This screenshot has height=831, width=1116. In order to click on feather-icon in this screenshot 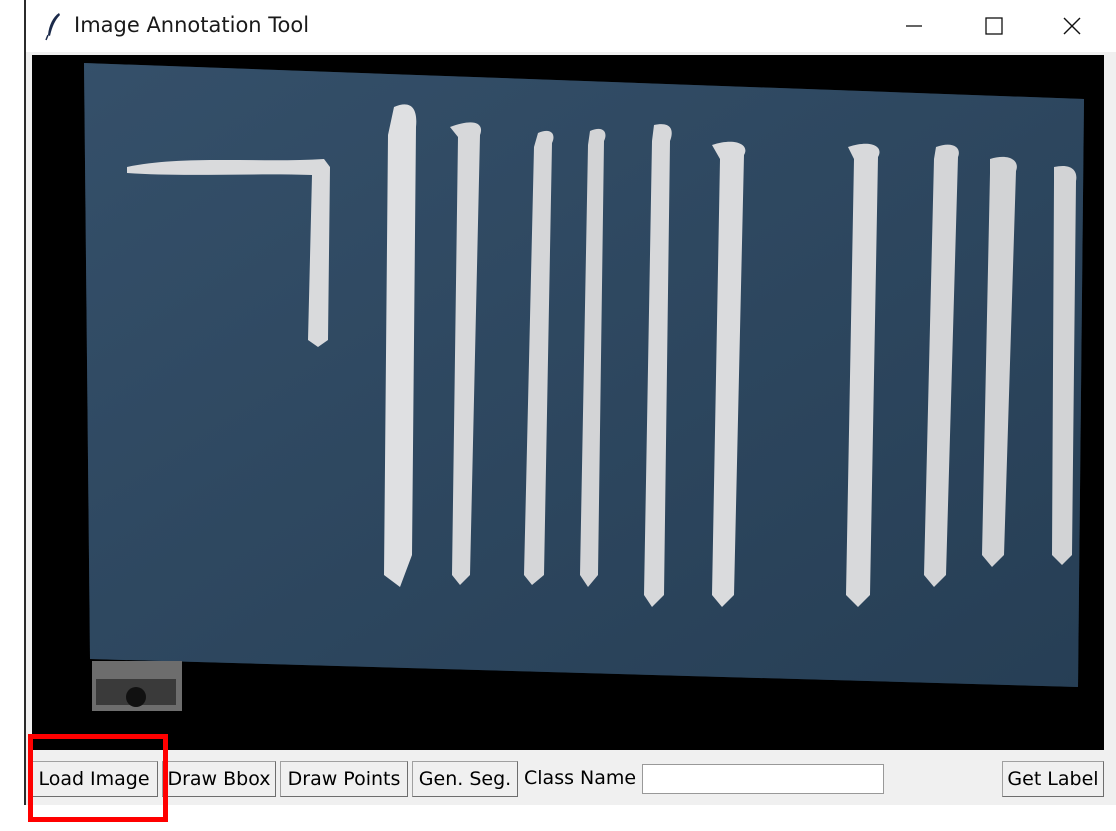, I will do `click(54, 26)`.